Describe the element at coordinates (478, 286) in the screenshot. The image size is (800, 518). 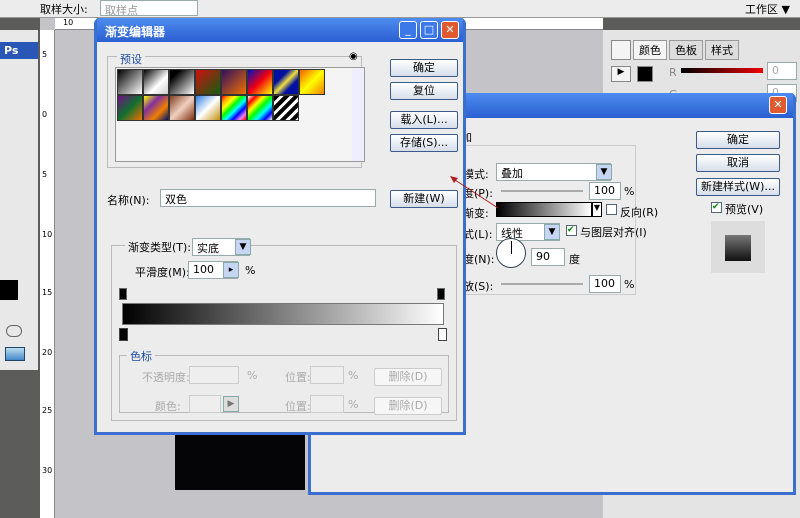
I see `scale-label: 放(S):` at that location.